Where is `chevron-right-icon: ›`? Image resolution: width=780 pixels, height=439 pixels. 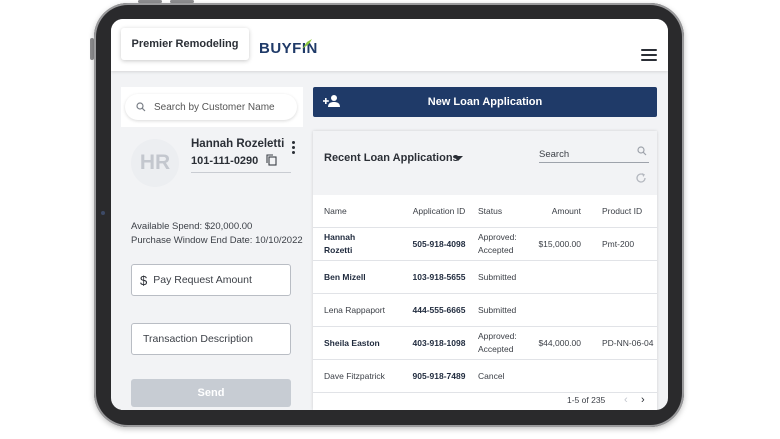 chevron-right-icon: › is located at coordinates (643, 400).